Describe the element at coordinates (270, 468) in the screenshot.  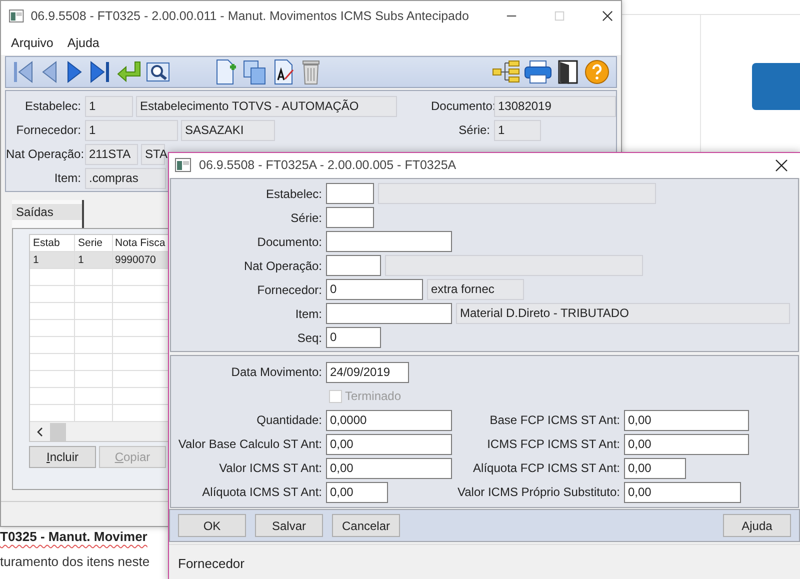
I see `field-label: Valor ICMS ST Ant:` at that location.